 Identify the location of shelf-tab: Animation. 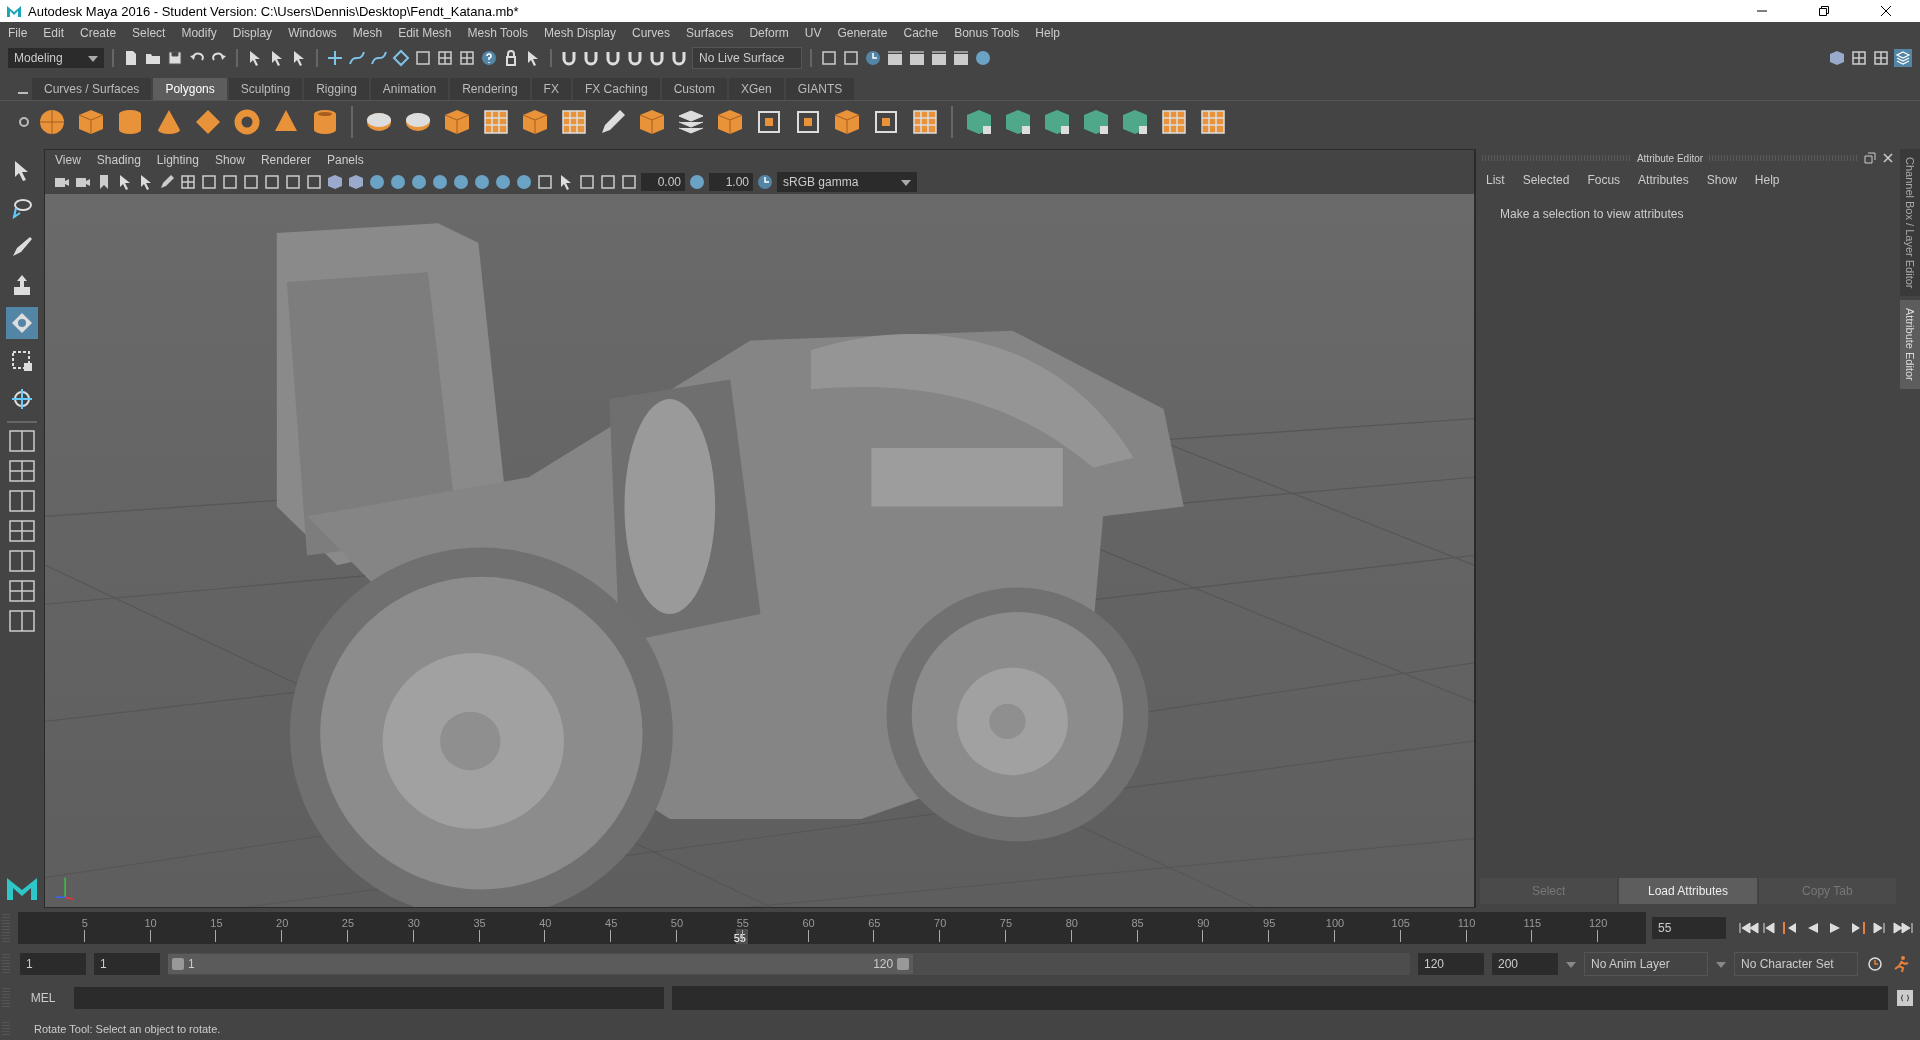
(409, 89).